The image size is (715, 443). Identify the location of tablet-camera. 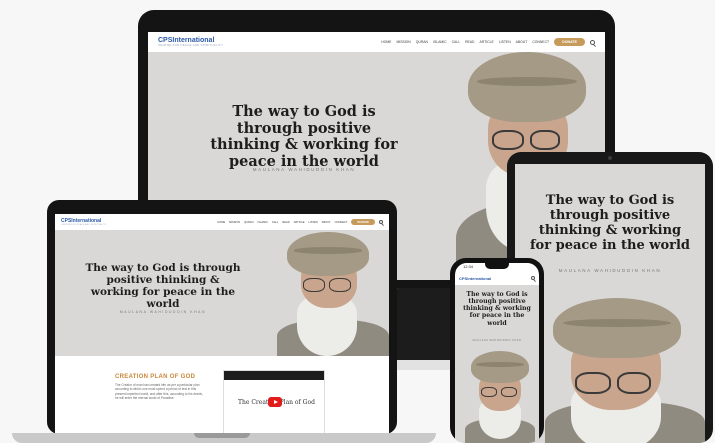
(610, 158).